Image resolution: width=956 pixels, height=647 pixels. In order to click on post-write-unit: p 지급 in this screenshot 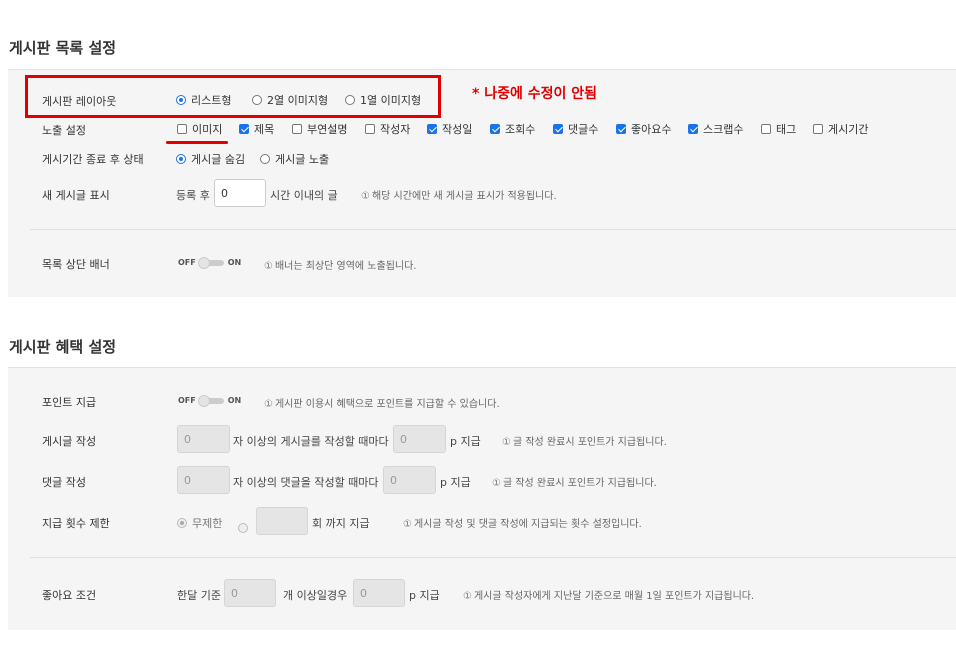, I will do `click(465, 441)`.